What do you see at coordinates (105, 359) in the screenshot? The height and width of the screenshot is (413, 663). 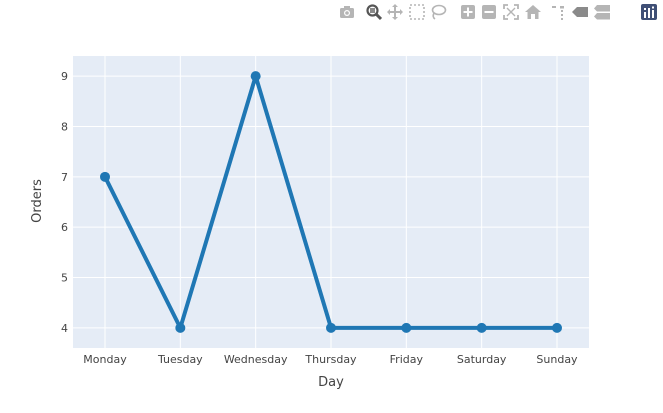 I see `x-tick-label: Monday` at bounding box center [105, 359].